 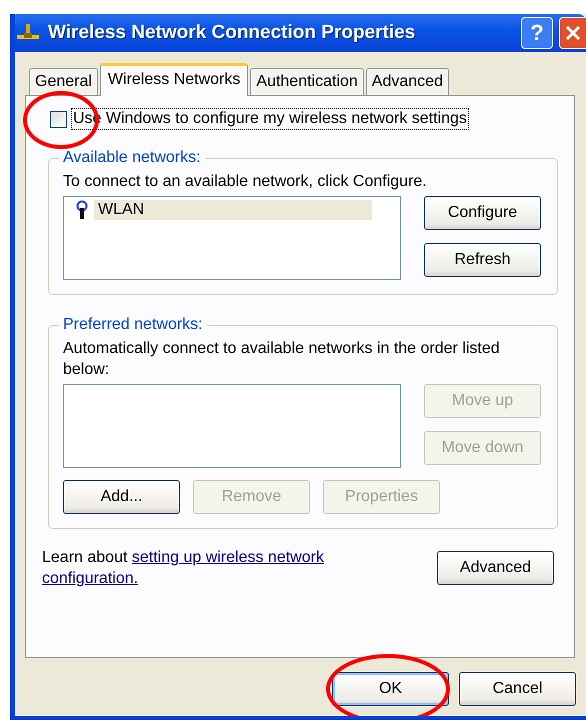 What do you see at coordinates (82, 210) in the screenshot?
I see `antenna-icon` at bounding box center [82, 210].